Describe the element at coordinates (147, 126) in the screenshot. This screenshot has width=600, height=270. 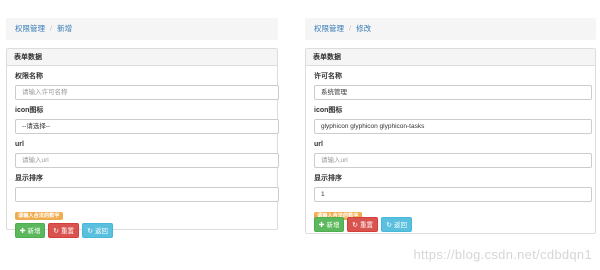
I see `icon-select: --请选择--` at that location.